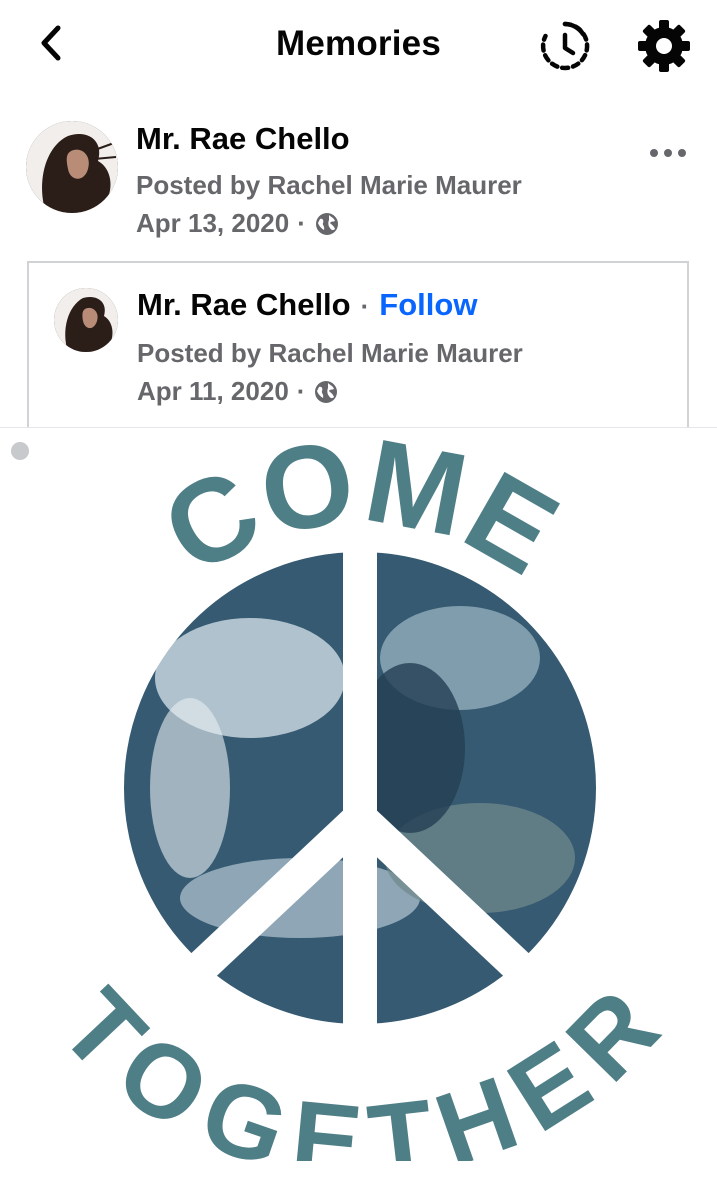  Describe the element at coordinates (668, 153) in the screenshot. I see `more-horizontal-icon` at that location.